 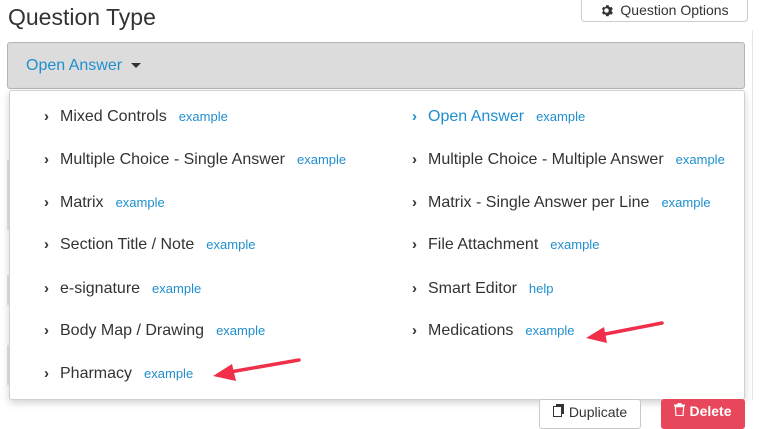 I want to click on option-file-attachment: › File Attachment example, so click(x=505, y=245).